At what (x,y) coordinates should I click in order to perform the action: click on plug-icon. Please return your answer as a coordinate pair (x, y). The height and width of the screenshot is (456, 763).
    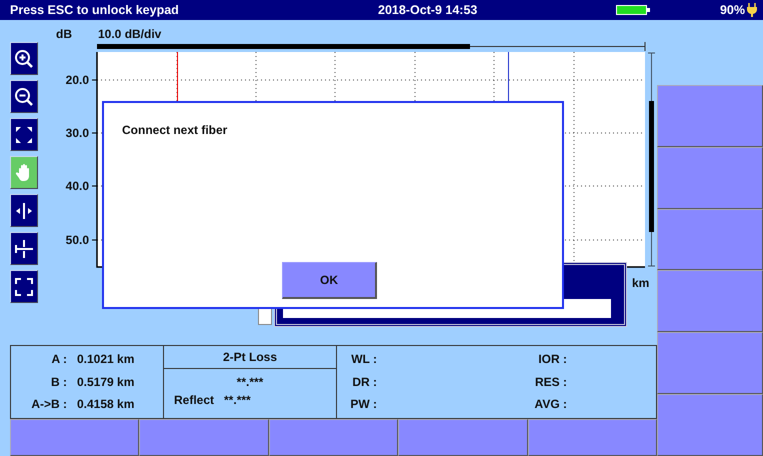
    Looking at the image, I should click on (752, 10).